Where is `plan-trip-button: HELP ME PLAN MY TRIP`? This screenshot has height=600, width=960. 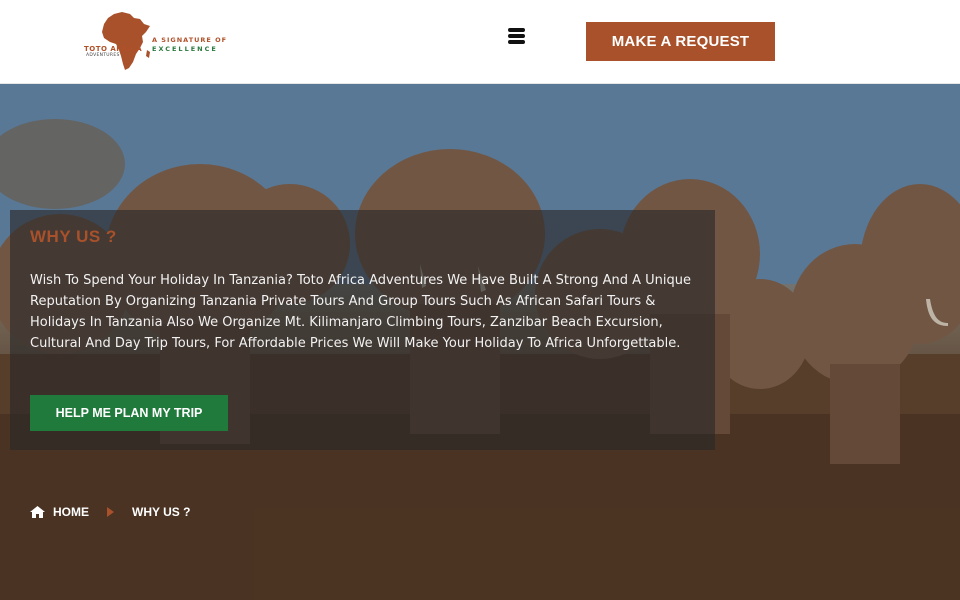
plan-trip-button: HELP ME PLAN MY TRIP is located at coordinates (129, 413).